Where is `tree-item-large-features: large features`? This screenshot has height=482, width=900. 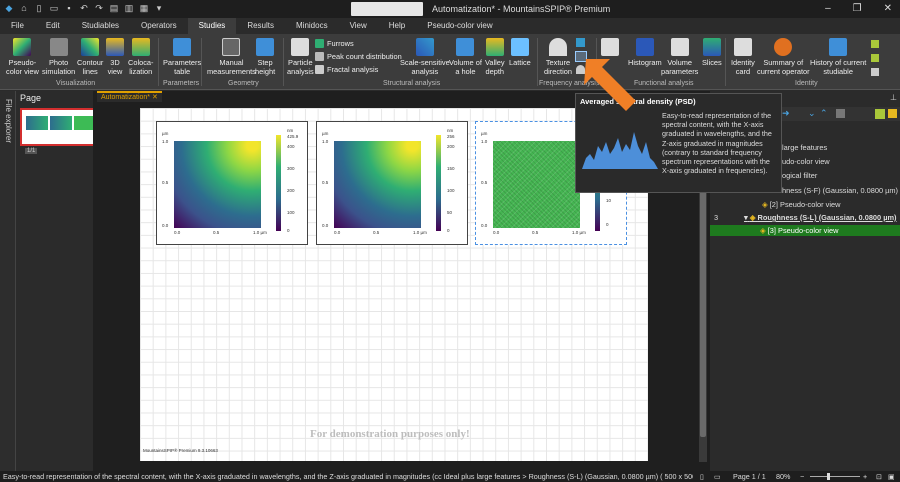
tree-item-large-features: large features is located at coordinates (804, 147).